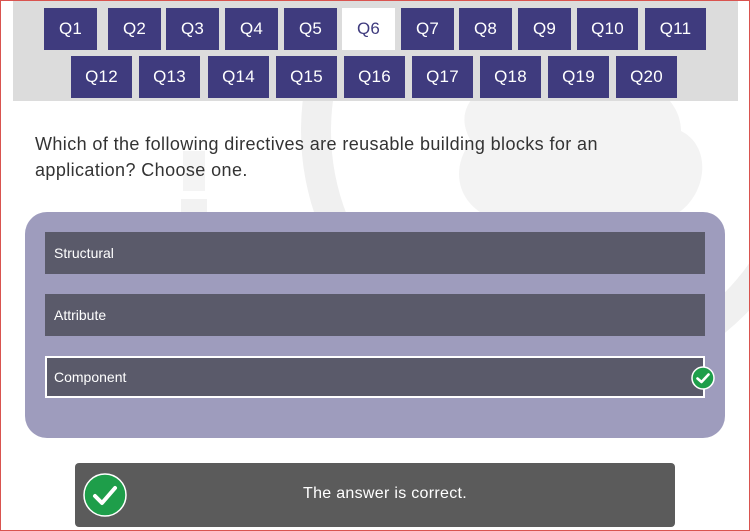 The image size is (750, 531). What do you see at coordinates (380, 377) in the screenshot?
I see `option-component: Component` at bounding box center [380, 377].